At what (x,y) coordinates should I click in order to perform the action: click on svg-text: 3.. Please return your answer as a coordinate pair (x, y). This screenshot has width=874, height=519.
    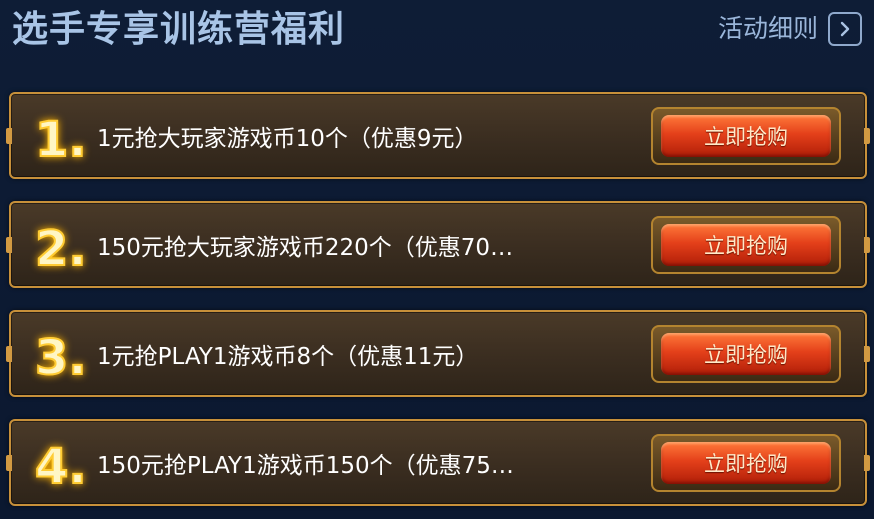
    Looking at the image, I should click on (61, 358).